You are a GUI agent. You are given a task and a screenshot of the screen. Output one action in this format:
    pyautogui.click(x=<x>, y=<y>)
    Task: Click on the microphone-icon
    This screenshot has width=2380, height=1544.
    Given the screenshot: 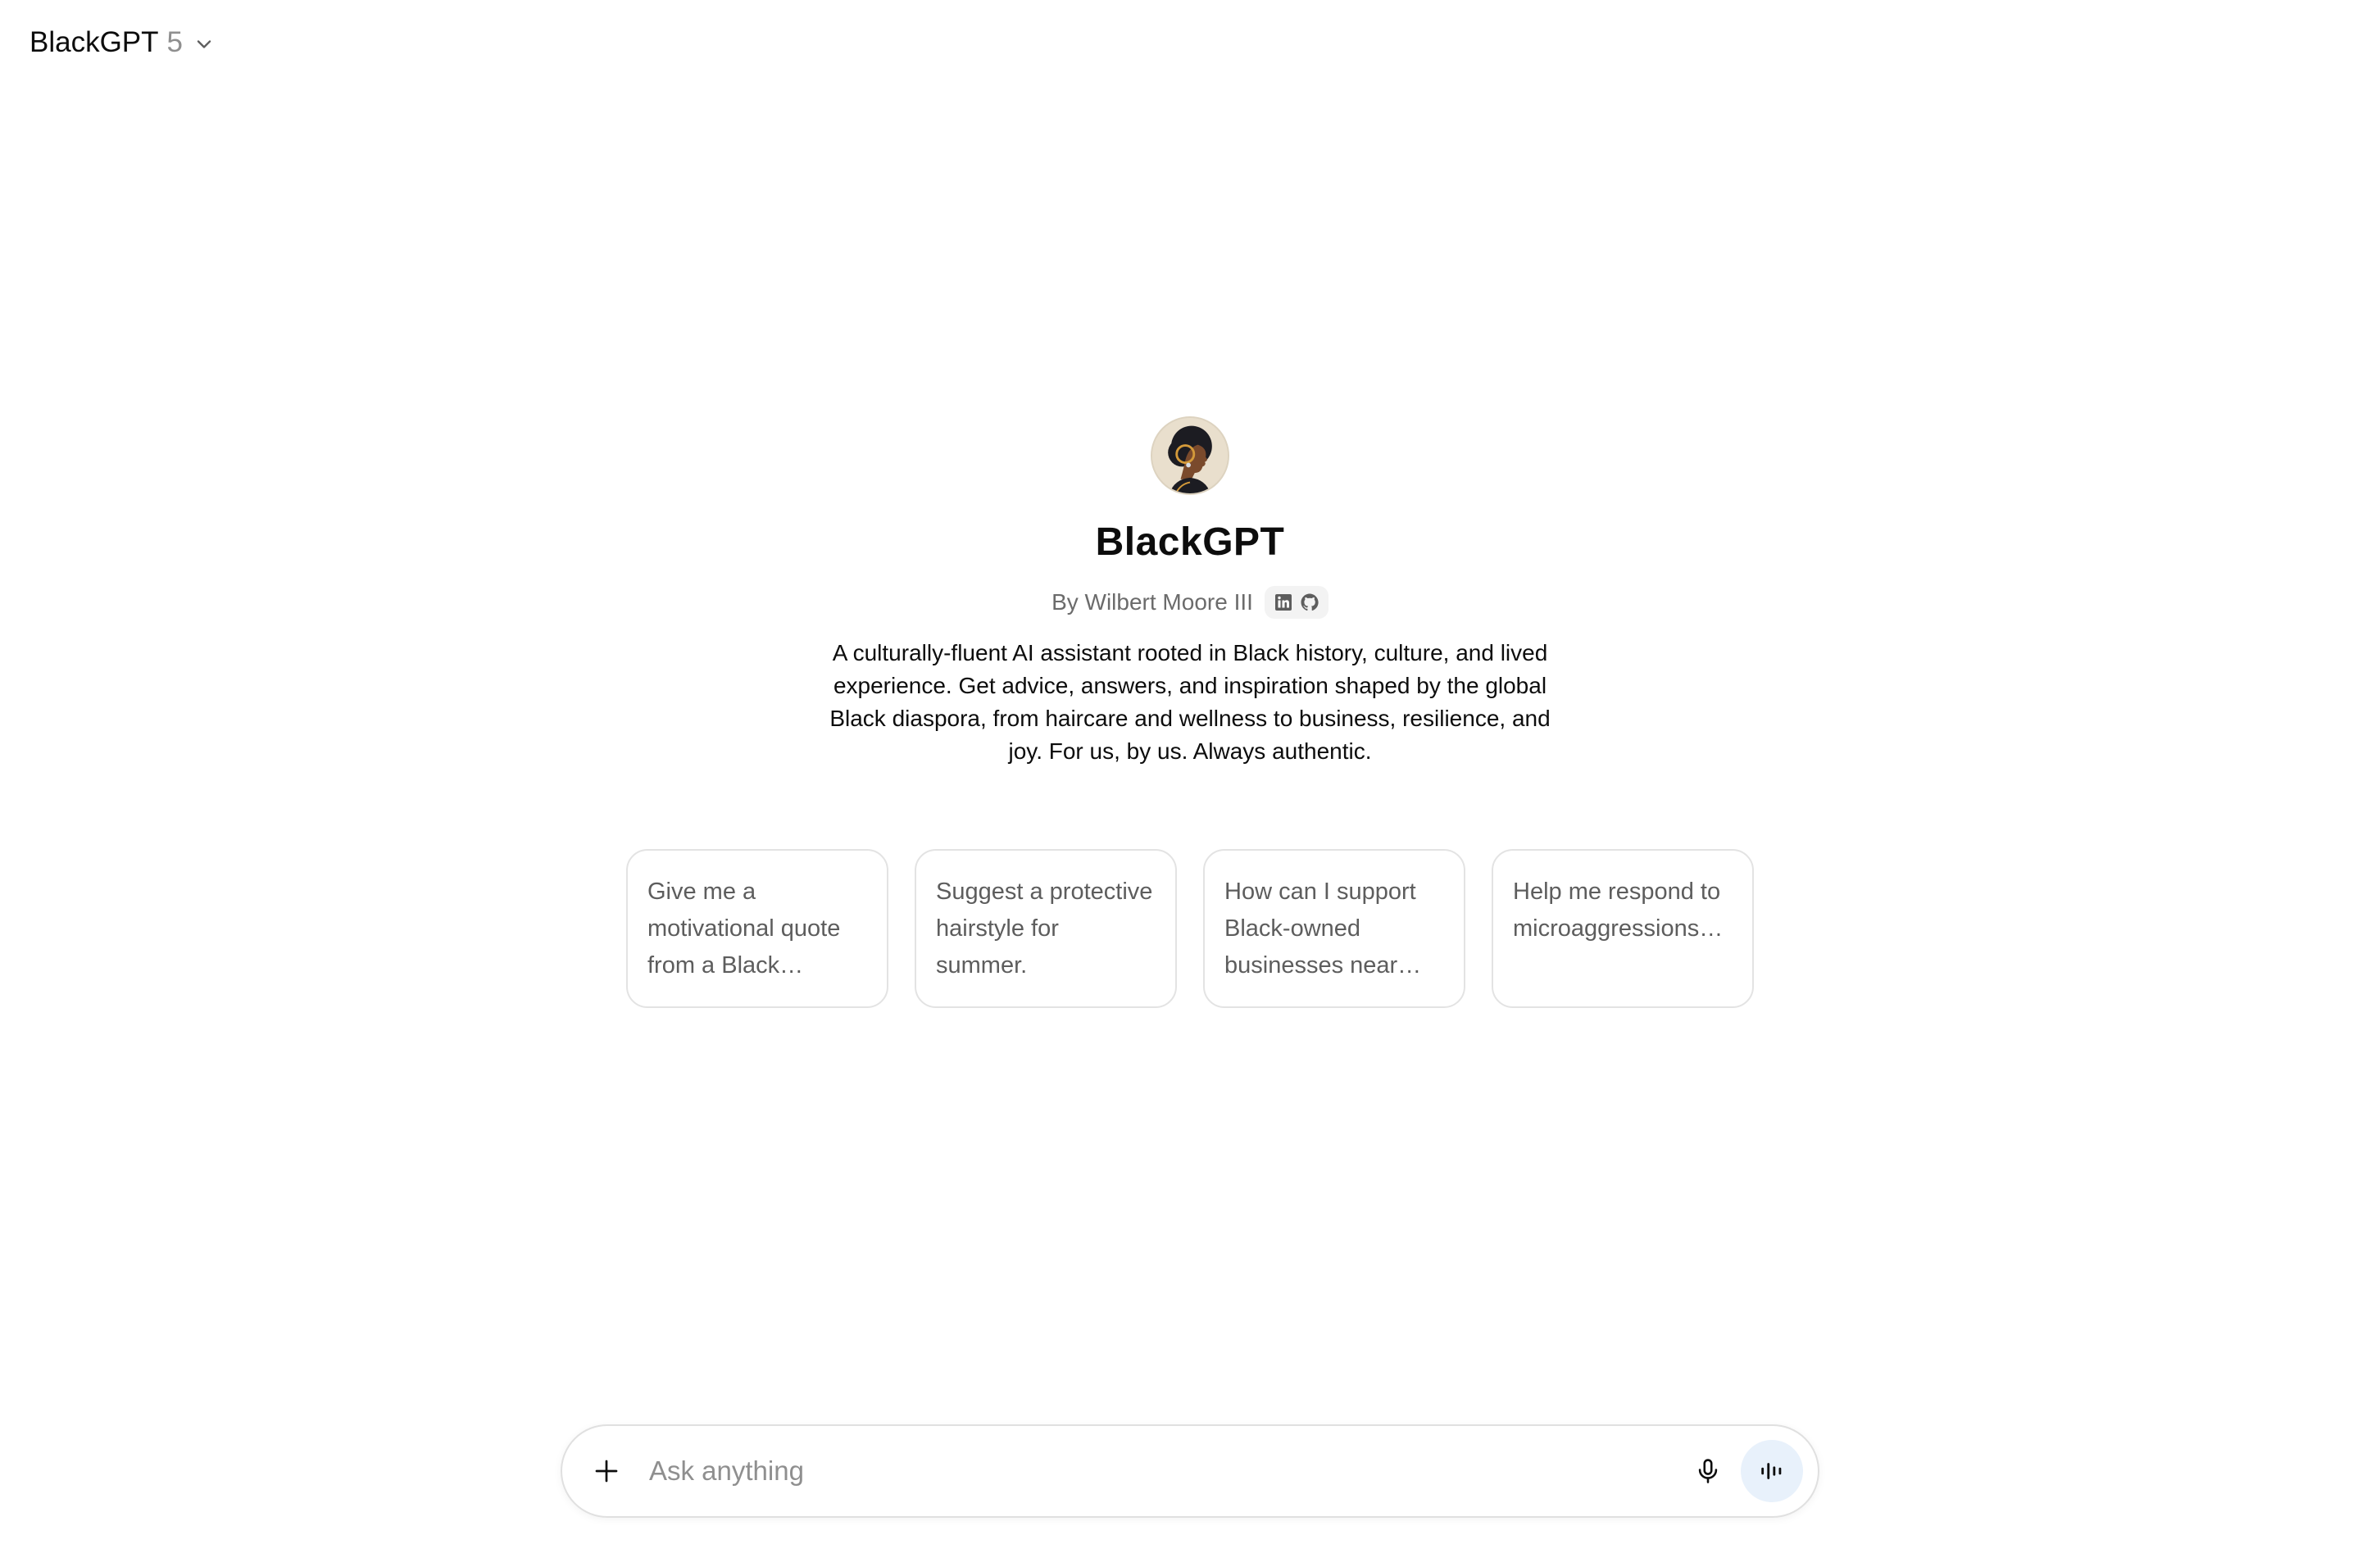 What is the action you would take?
    pyautogui.click(x=1708, y=1471)
    